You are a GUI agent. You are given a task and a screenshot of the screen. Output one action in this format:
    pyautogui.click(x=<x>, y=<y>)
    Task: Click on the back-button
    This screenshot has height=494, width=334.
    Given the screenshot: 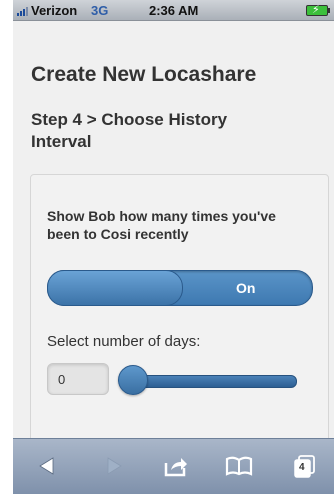 What is the action you would take?
    pyautogui.click(x=47, y=466)
    